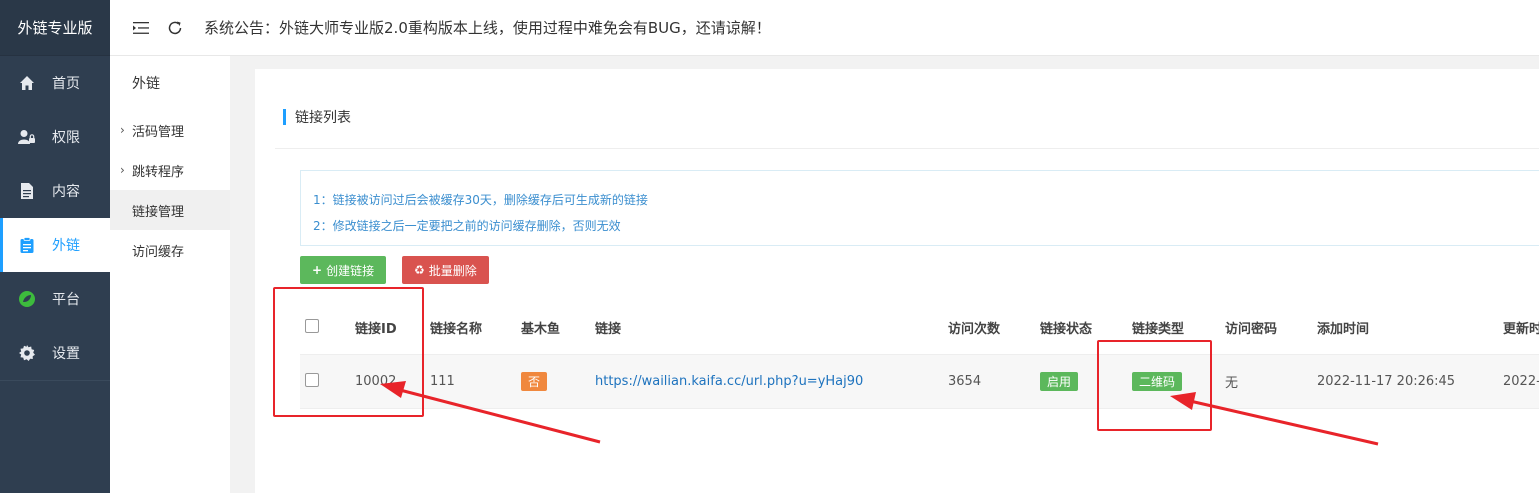 Image resolution: width=1539 pixels, height=493 pixels. I want to click on select-all-checkbox, so click(312, 327).